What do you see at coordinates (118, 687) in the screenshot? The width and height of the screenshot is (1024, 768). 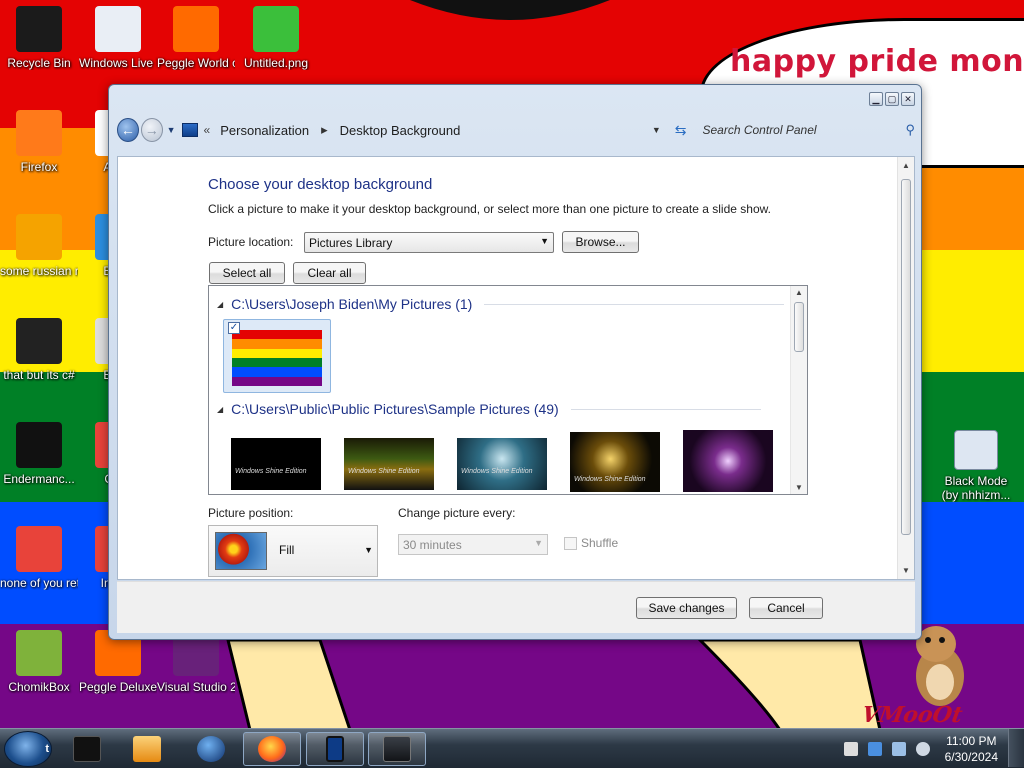 I see `desktop-icon-label: Peggle Deluxe` at bounding box center [118, 687].